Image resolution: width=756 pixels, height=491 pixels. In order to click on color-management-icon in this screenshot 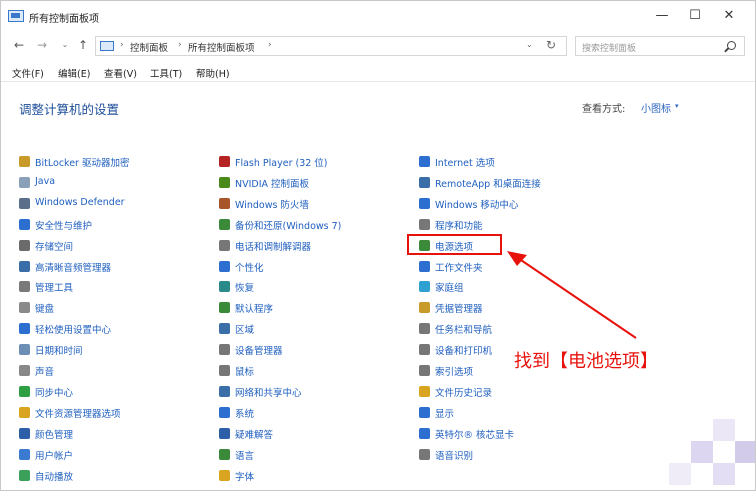, I will do `click(24, 433)`.